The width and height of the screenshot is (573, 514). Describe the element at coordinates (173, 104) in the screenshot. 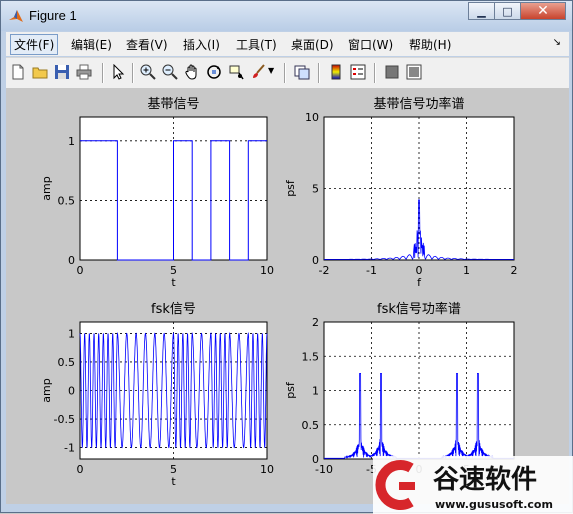

I see `axes-title: 基带信号` at that location.